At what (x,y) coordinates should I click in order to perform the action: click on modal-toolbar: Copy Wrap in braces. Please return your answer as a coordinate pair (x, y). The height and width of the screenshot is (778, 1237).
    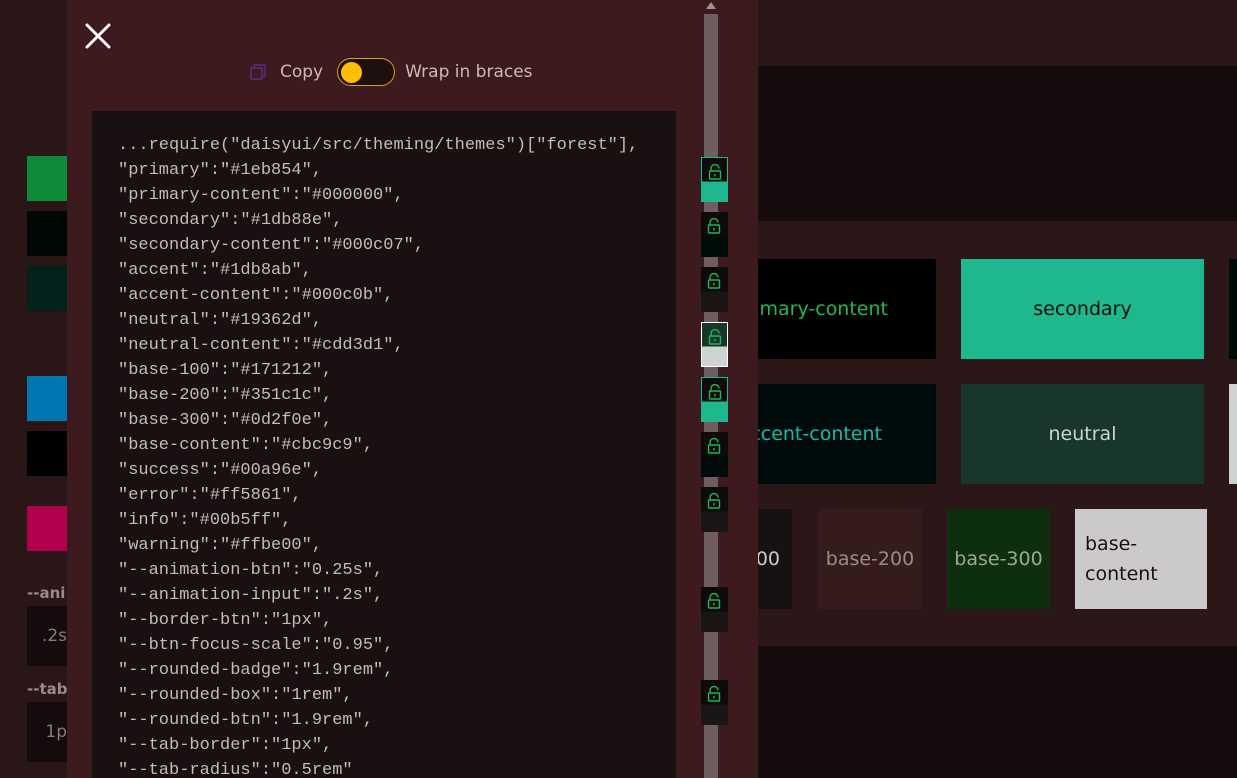
    Looking at the image, I should click on (390, 72).